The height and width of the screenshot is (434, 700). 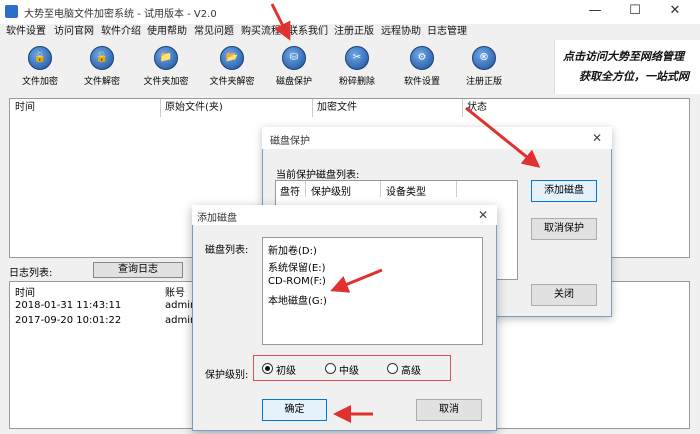 I want to click on cancel-button: 取消, so click(x=449, y=410).